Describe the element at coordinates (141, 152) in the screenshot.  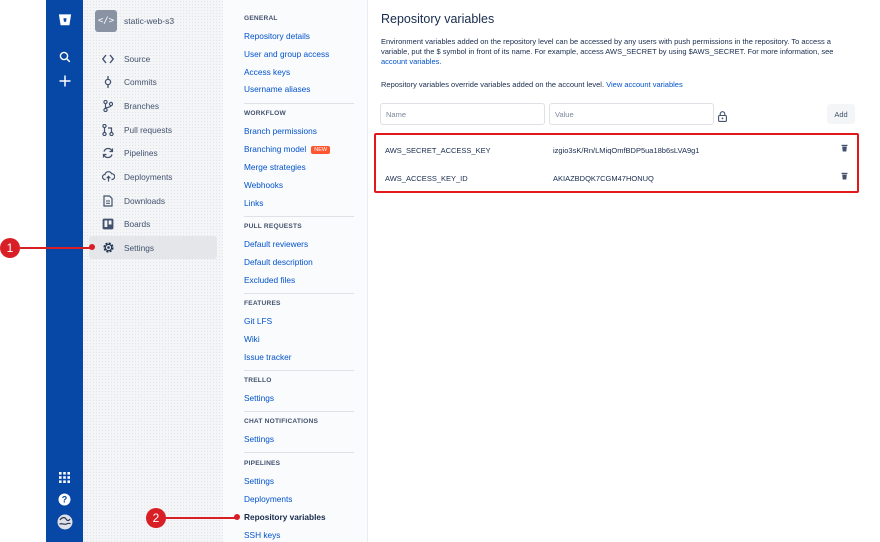
I see `sidebar-item-label: Pipelines` at that location.